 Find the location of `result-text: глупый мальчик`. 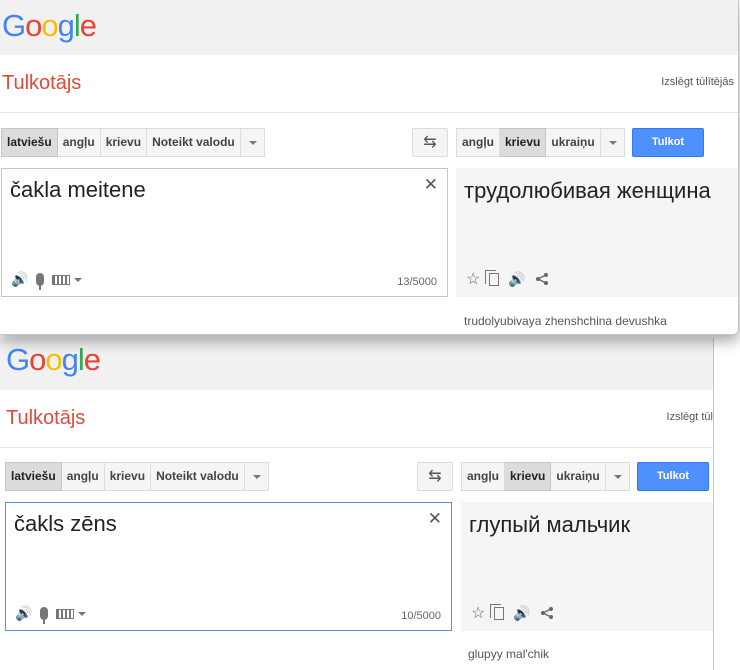

result-text: глупый мальчик is located at coordinates (550, 524).